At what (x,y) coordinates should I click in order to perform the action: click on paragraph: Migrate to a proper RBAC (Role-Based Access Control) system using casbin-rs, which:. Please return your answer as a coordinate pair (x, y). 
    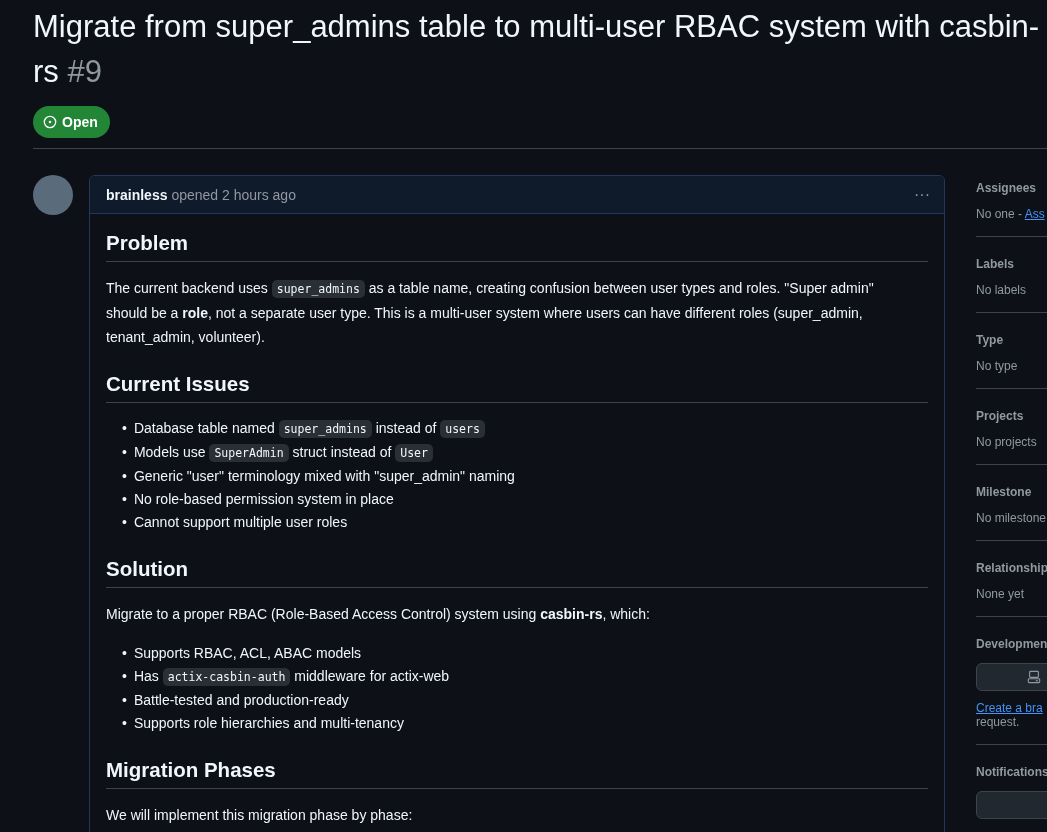
    Looking at the image, I should click on (378, 614).